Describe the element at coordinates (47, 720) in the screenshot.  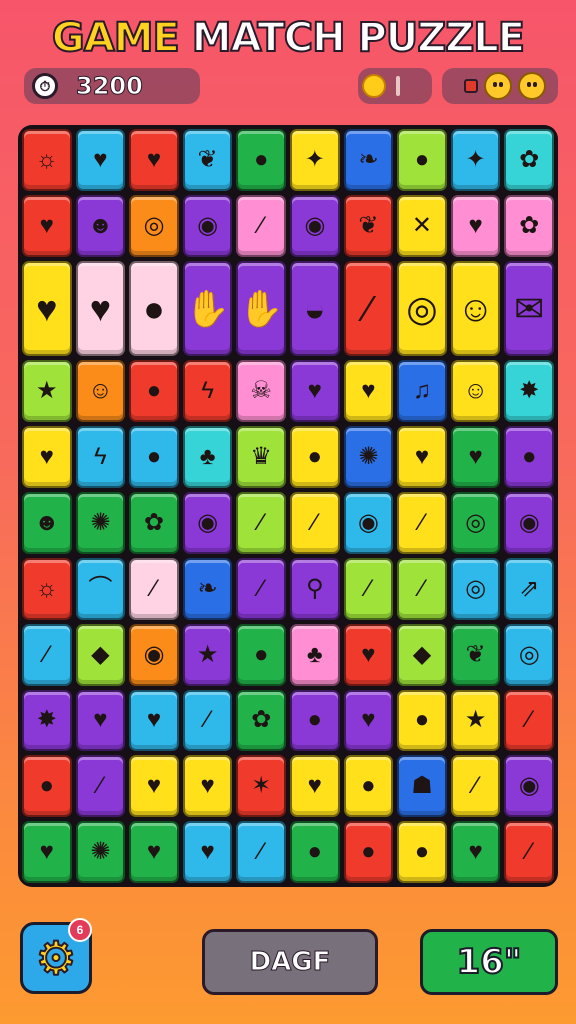
I see `tile-splash-icon: ✸` at that location.